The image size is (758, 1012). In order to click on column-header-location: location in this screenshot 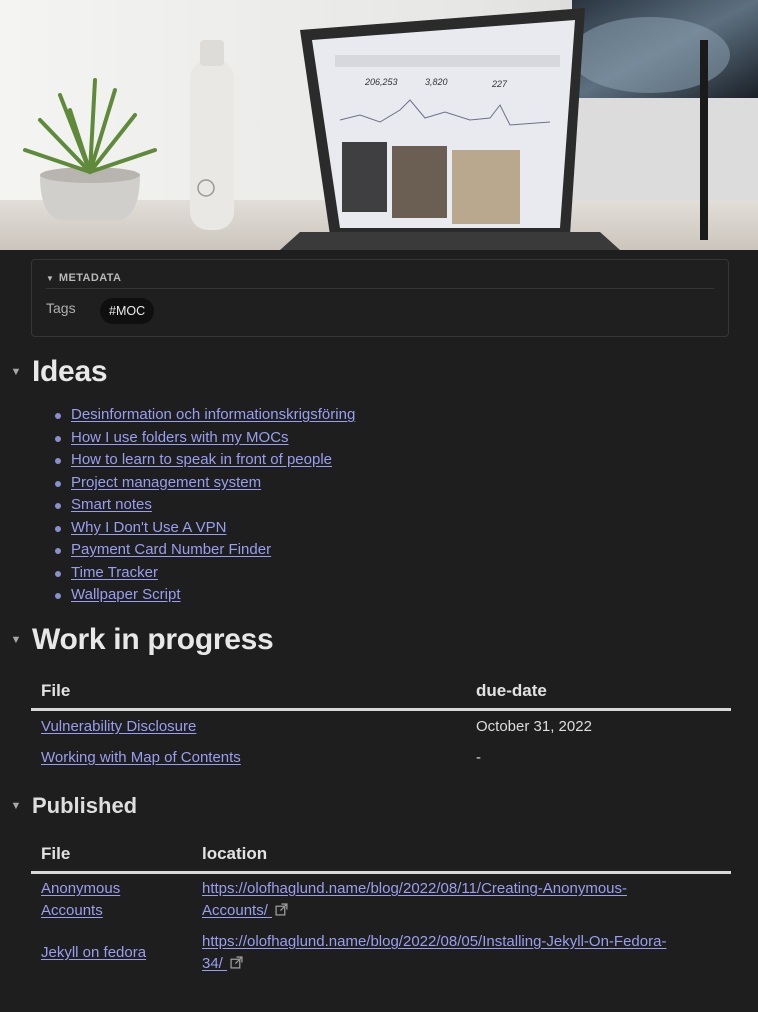, I will do `click(235, 853)`.